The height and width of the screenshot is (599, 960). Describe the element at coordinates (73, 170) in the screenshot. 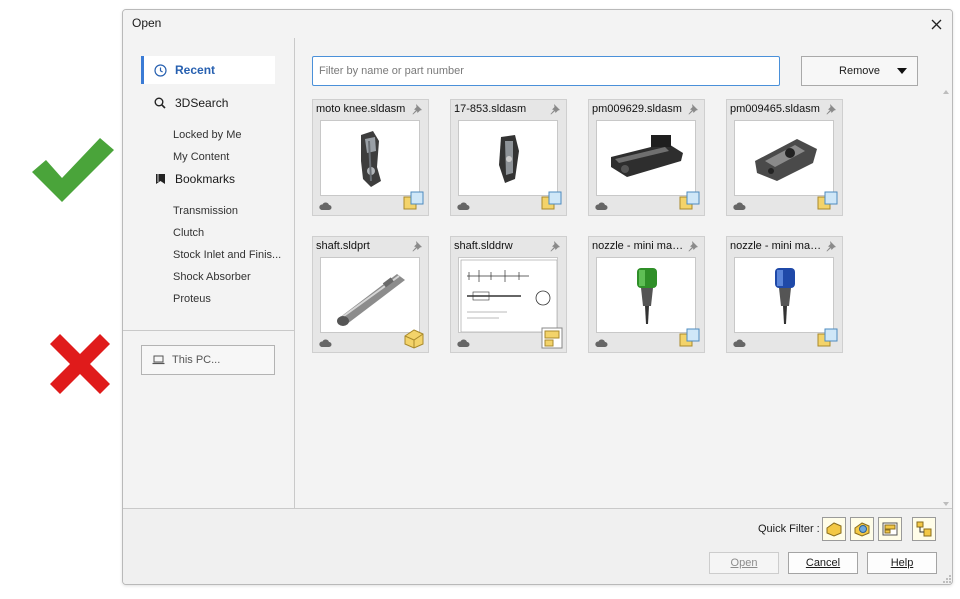

I see `green-checkmark-icon` at that location.